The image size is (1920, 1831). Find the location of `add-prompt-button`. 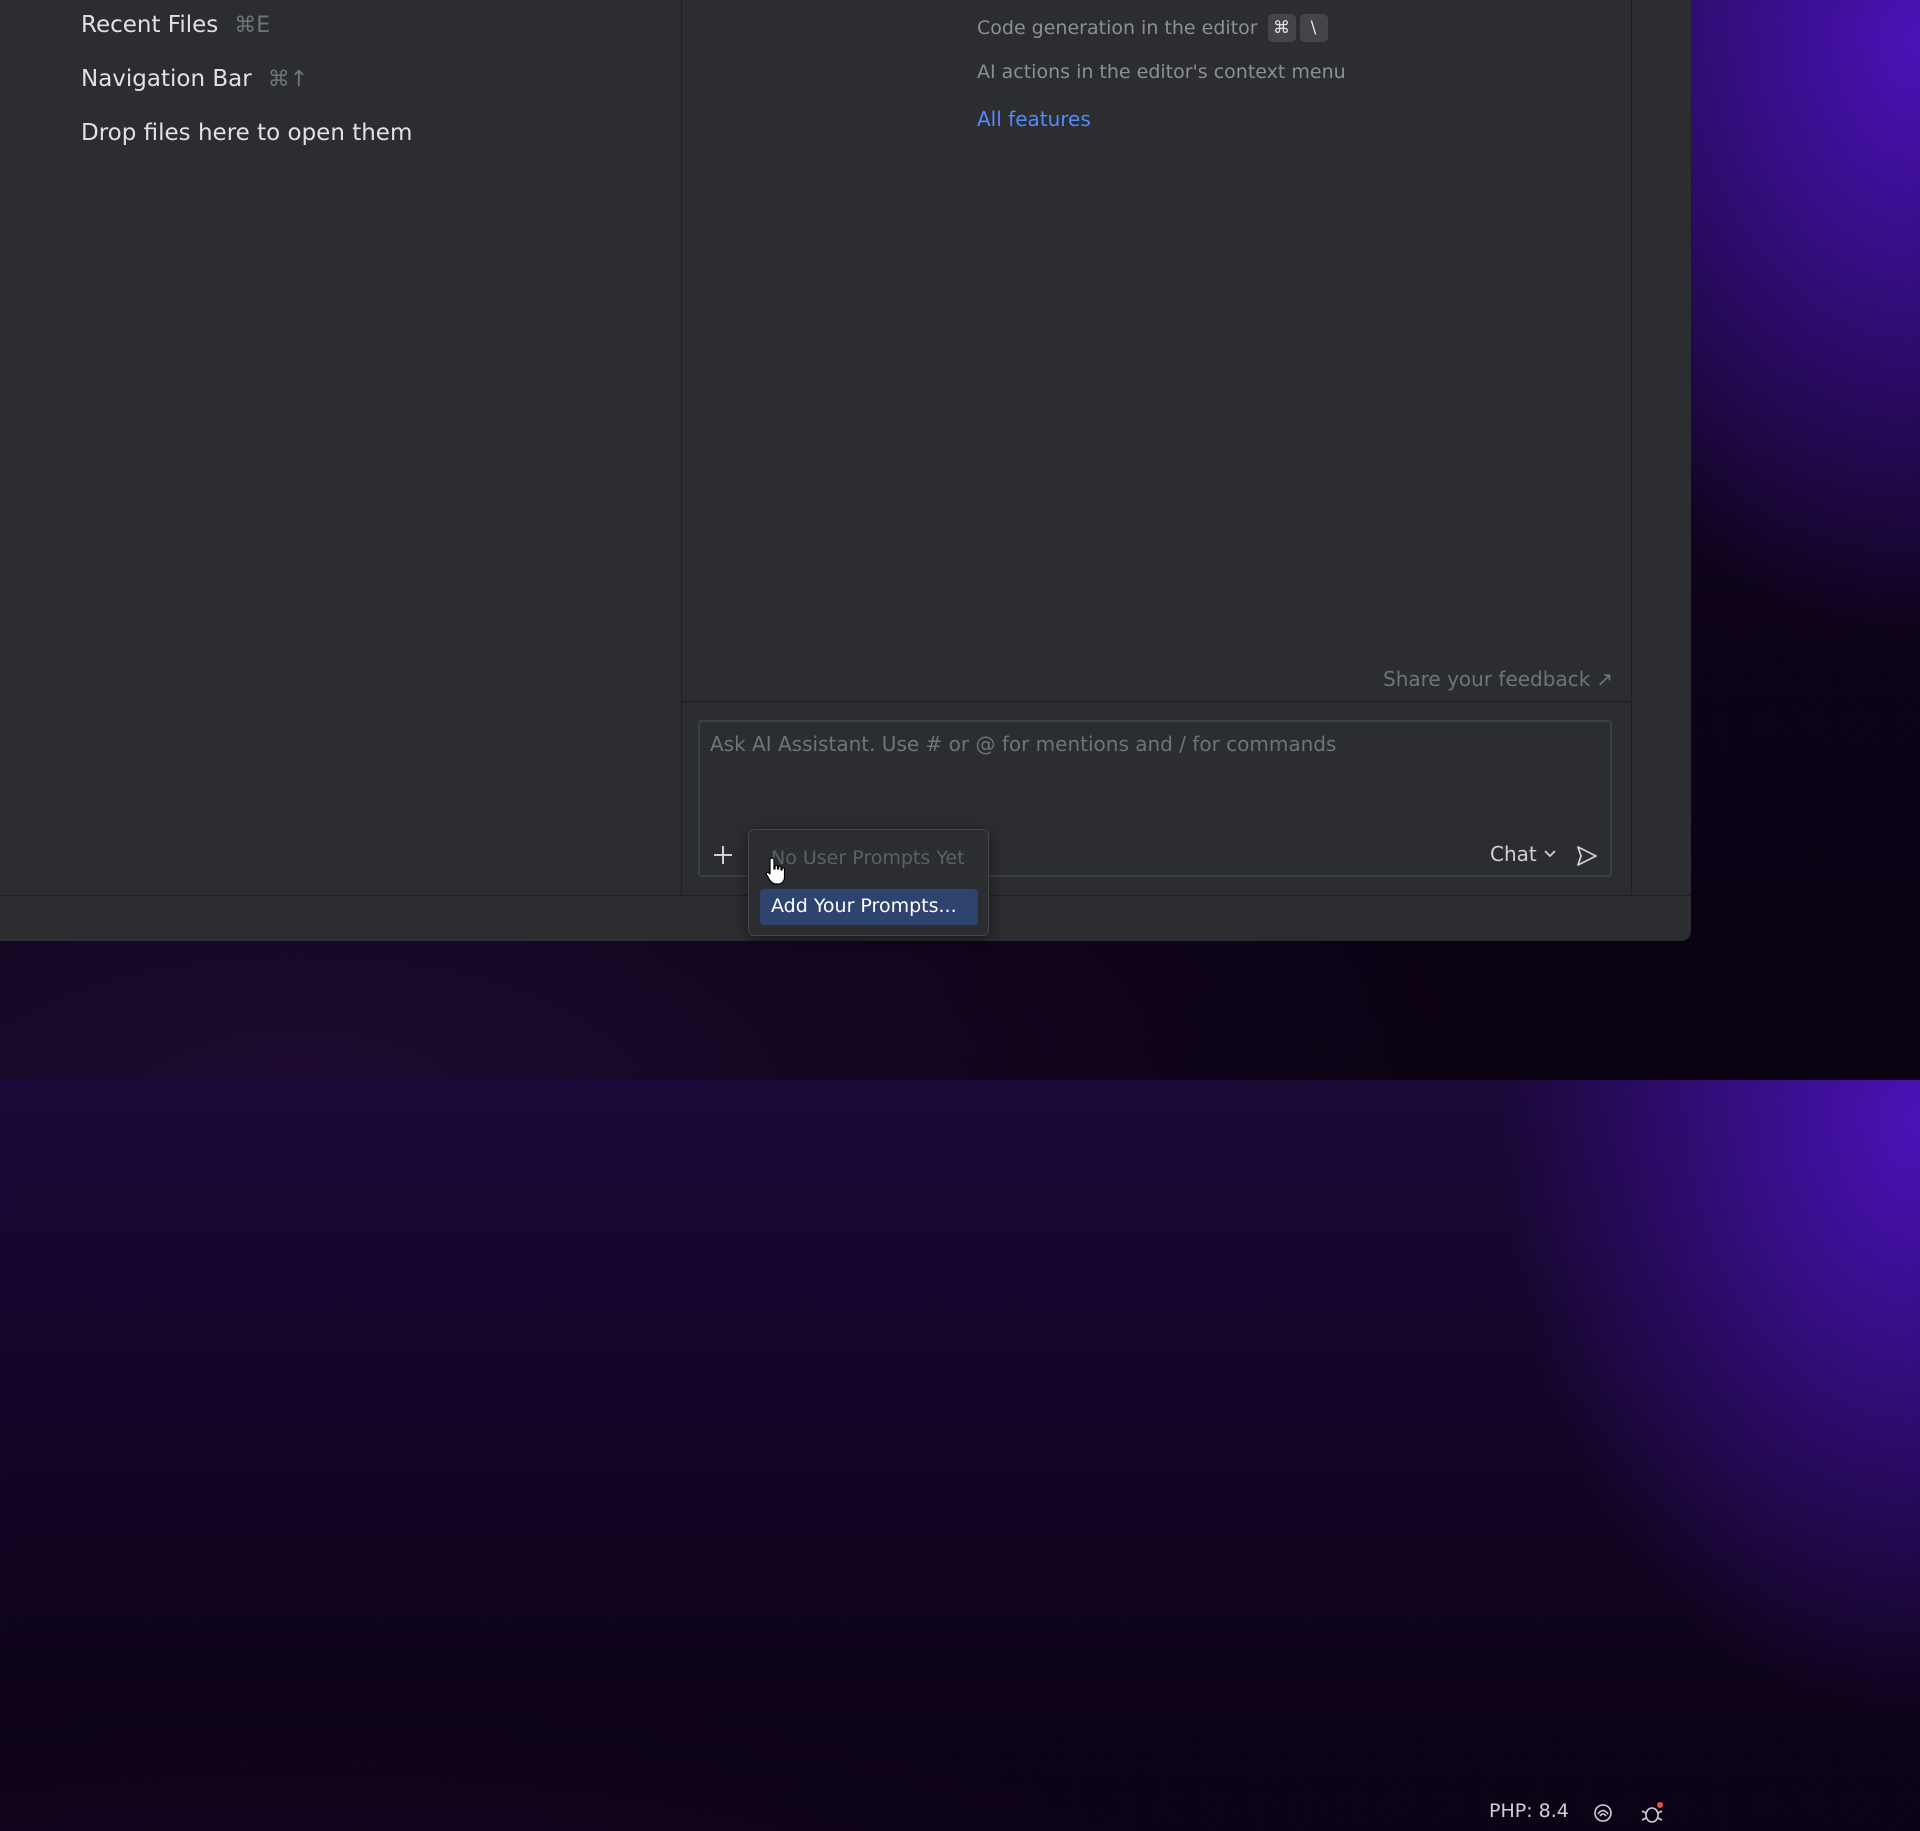

add-prompt-button is located at coordinates (723, 855).